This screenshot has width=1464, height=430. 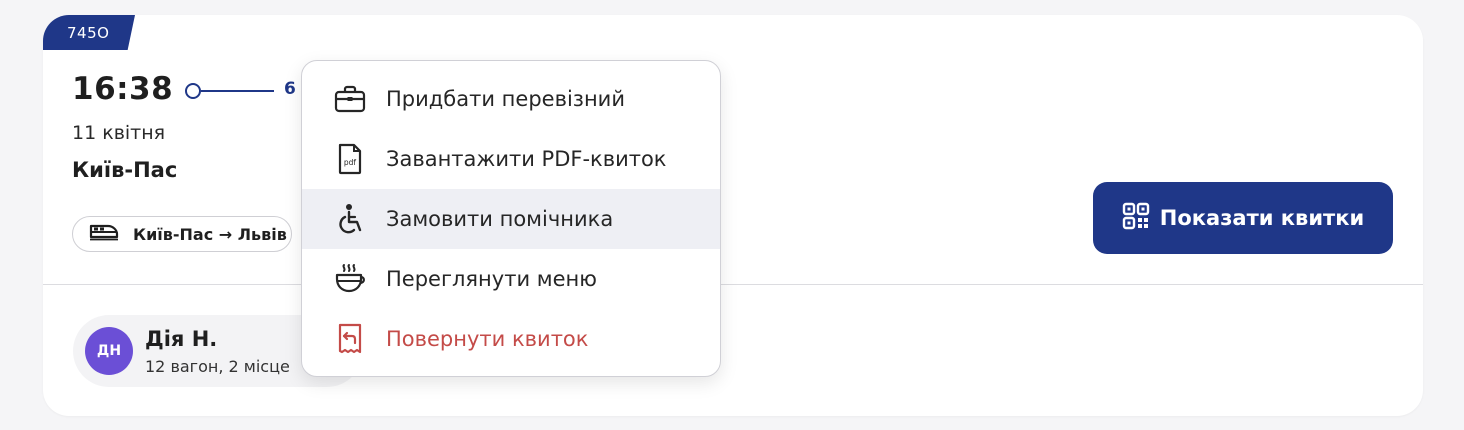 I want to click on menu-item-label: Придбати перевізний, so click(x=505, y=99).